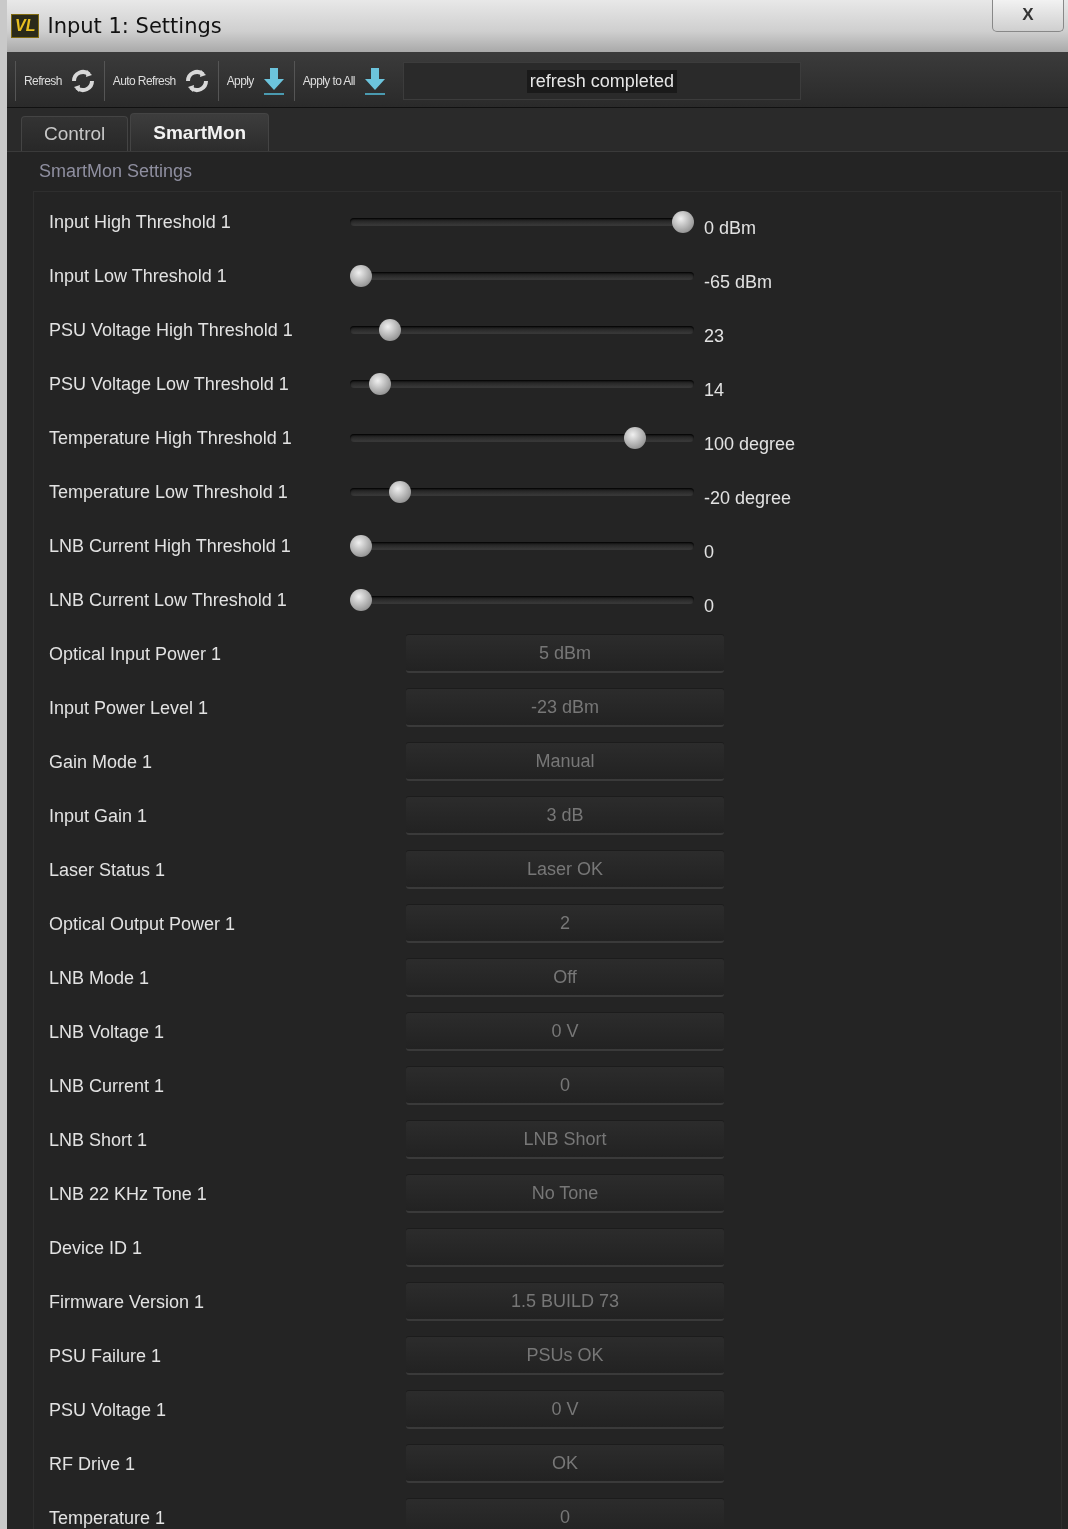 The height and width of the screenshot is (1529, 1068). What do you see at coordinates (107, 1032) in the screenshot?
I see `setting-label: LNB Voltage 1` at bounding box center [107, 1032].